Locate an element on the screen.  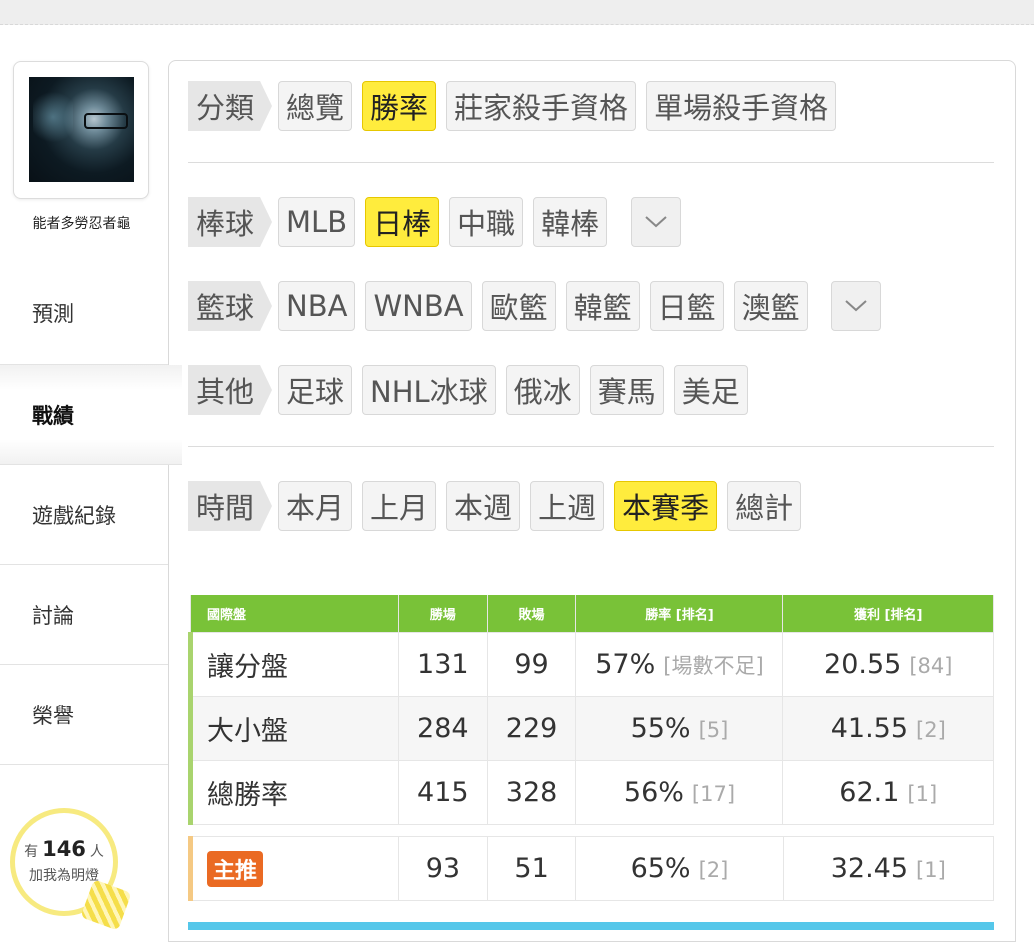
filter-label-category: 分類 is located at coordinates (230, 106).